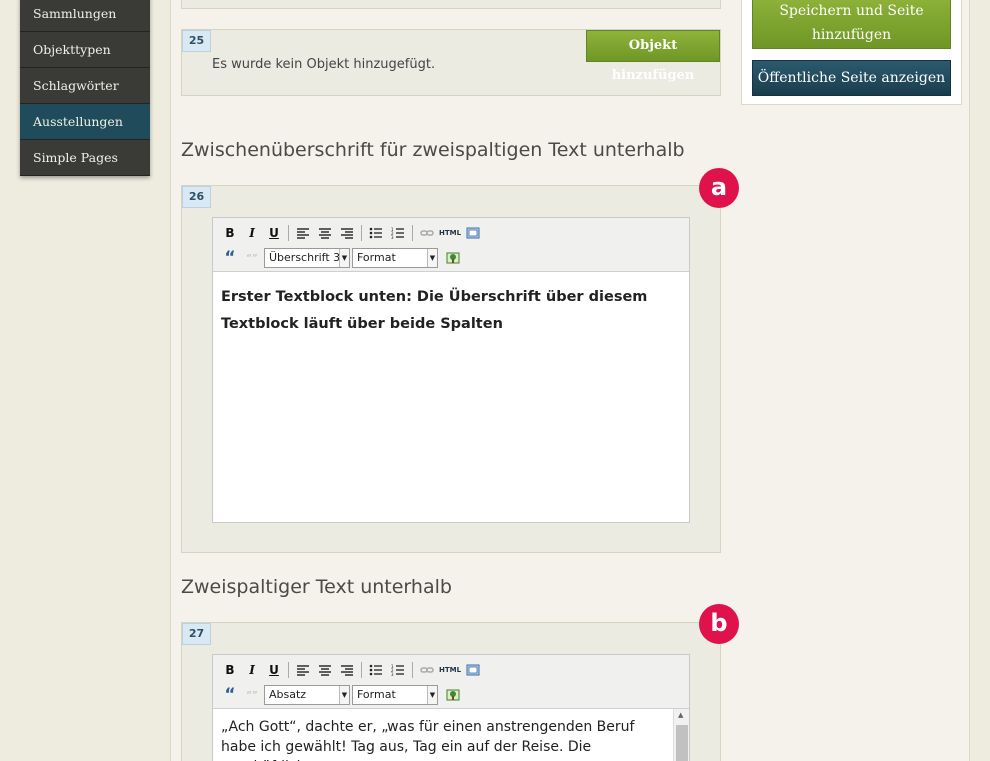 This screenshot has height=761, width=990. I want to click on view-public-page-button: Öffentliche Seite anzeigen, so click(851, 78).